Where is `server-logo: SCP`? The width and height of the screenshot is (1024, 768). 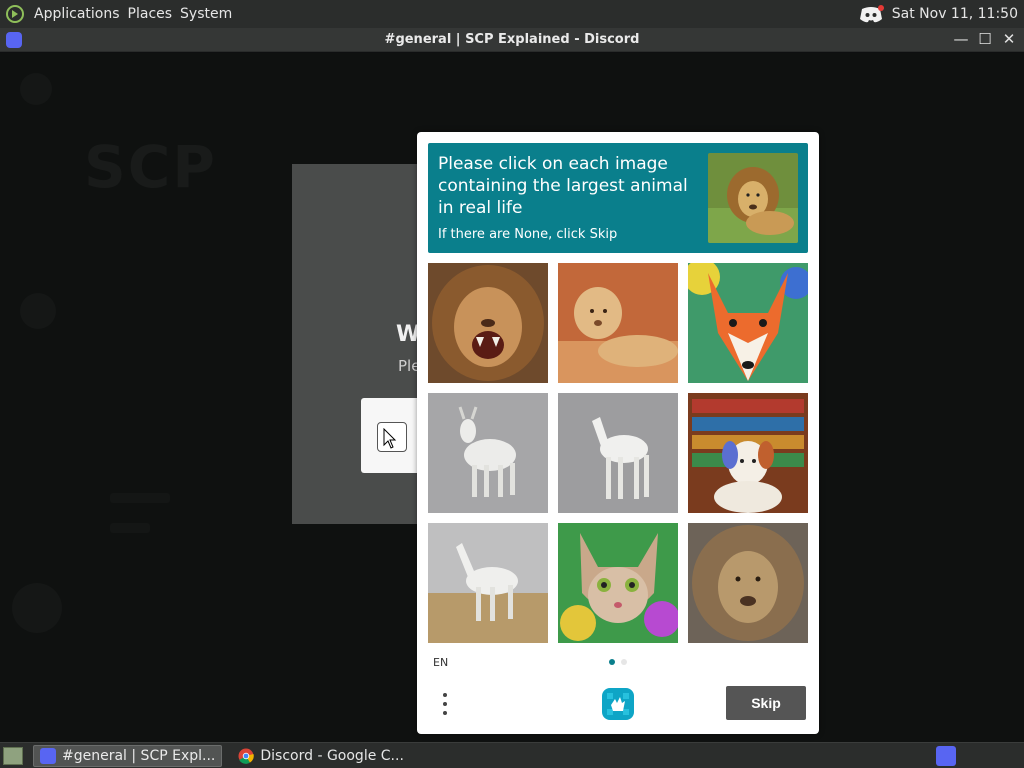 server-logo: SCP is located at coordinates (150, 167).